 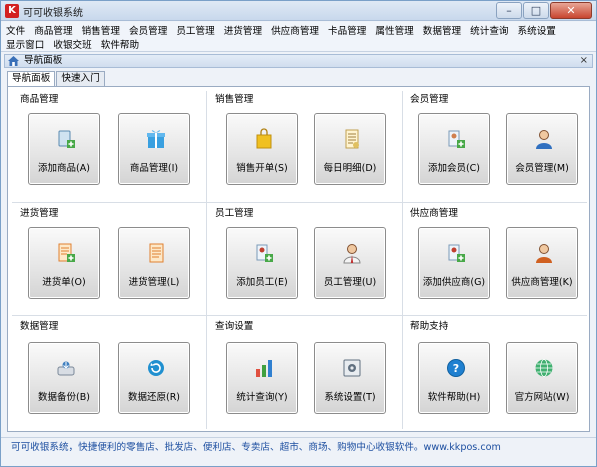 What do you see at coordinates (434, 213) in the screenshot?
I see `group-label-suppliers: 供应商管理` at bounding box center [434, 213].